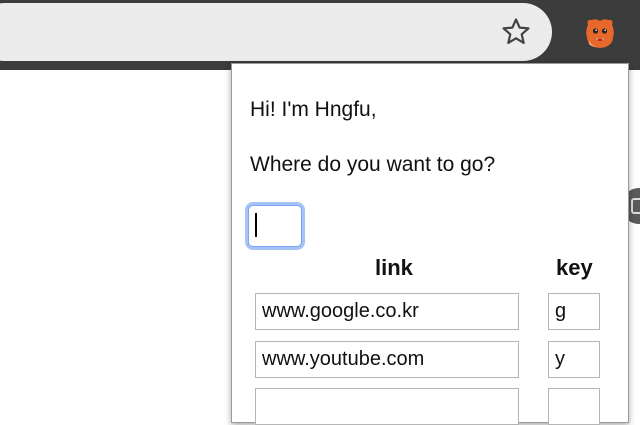 This screenshot has height=425, width=640. I want to click on greeting-text: Hi! I'm Hngfu,, so click(313, 109).